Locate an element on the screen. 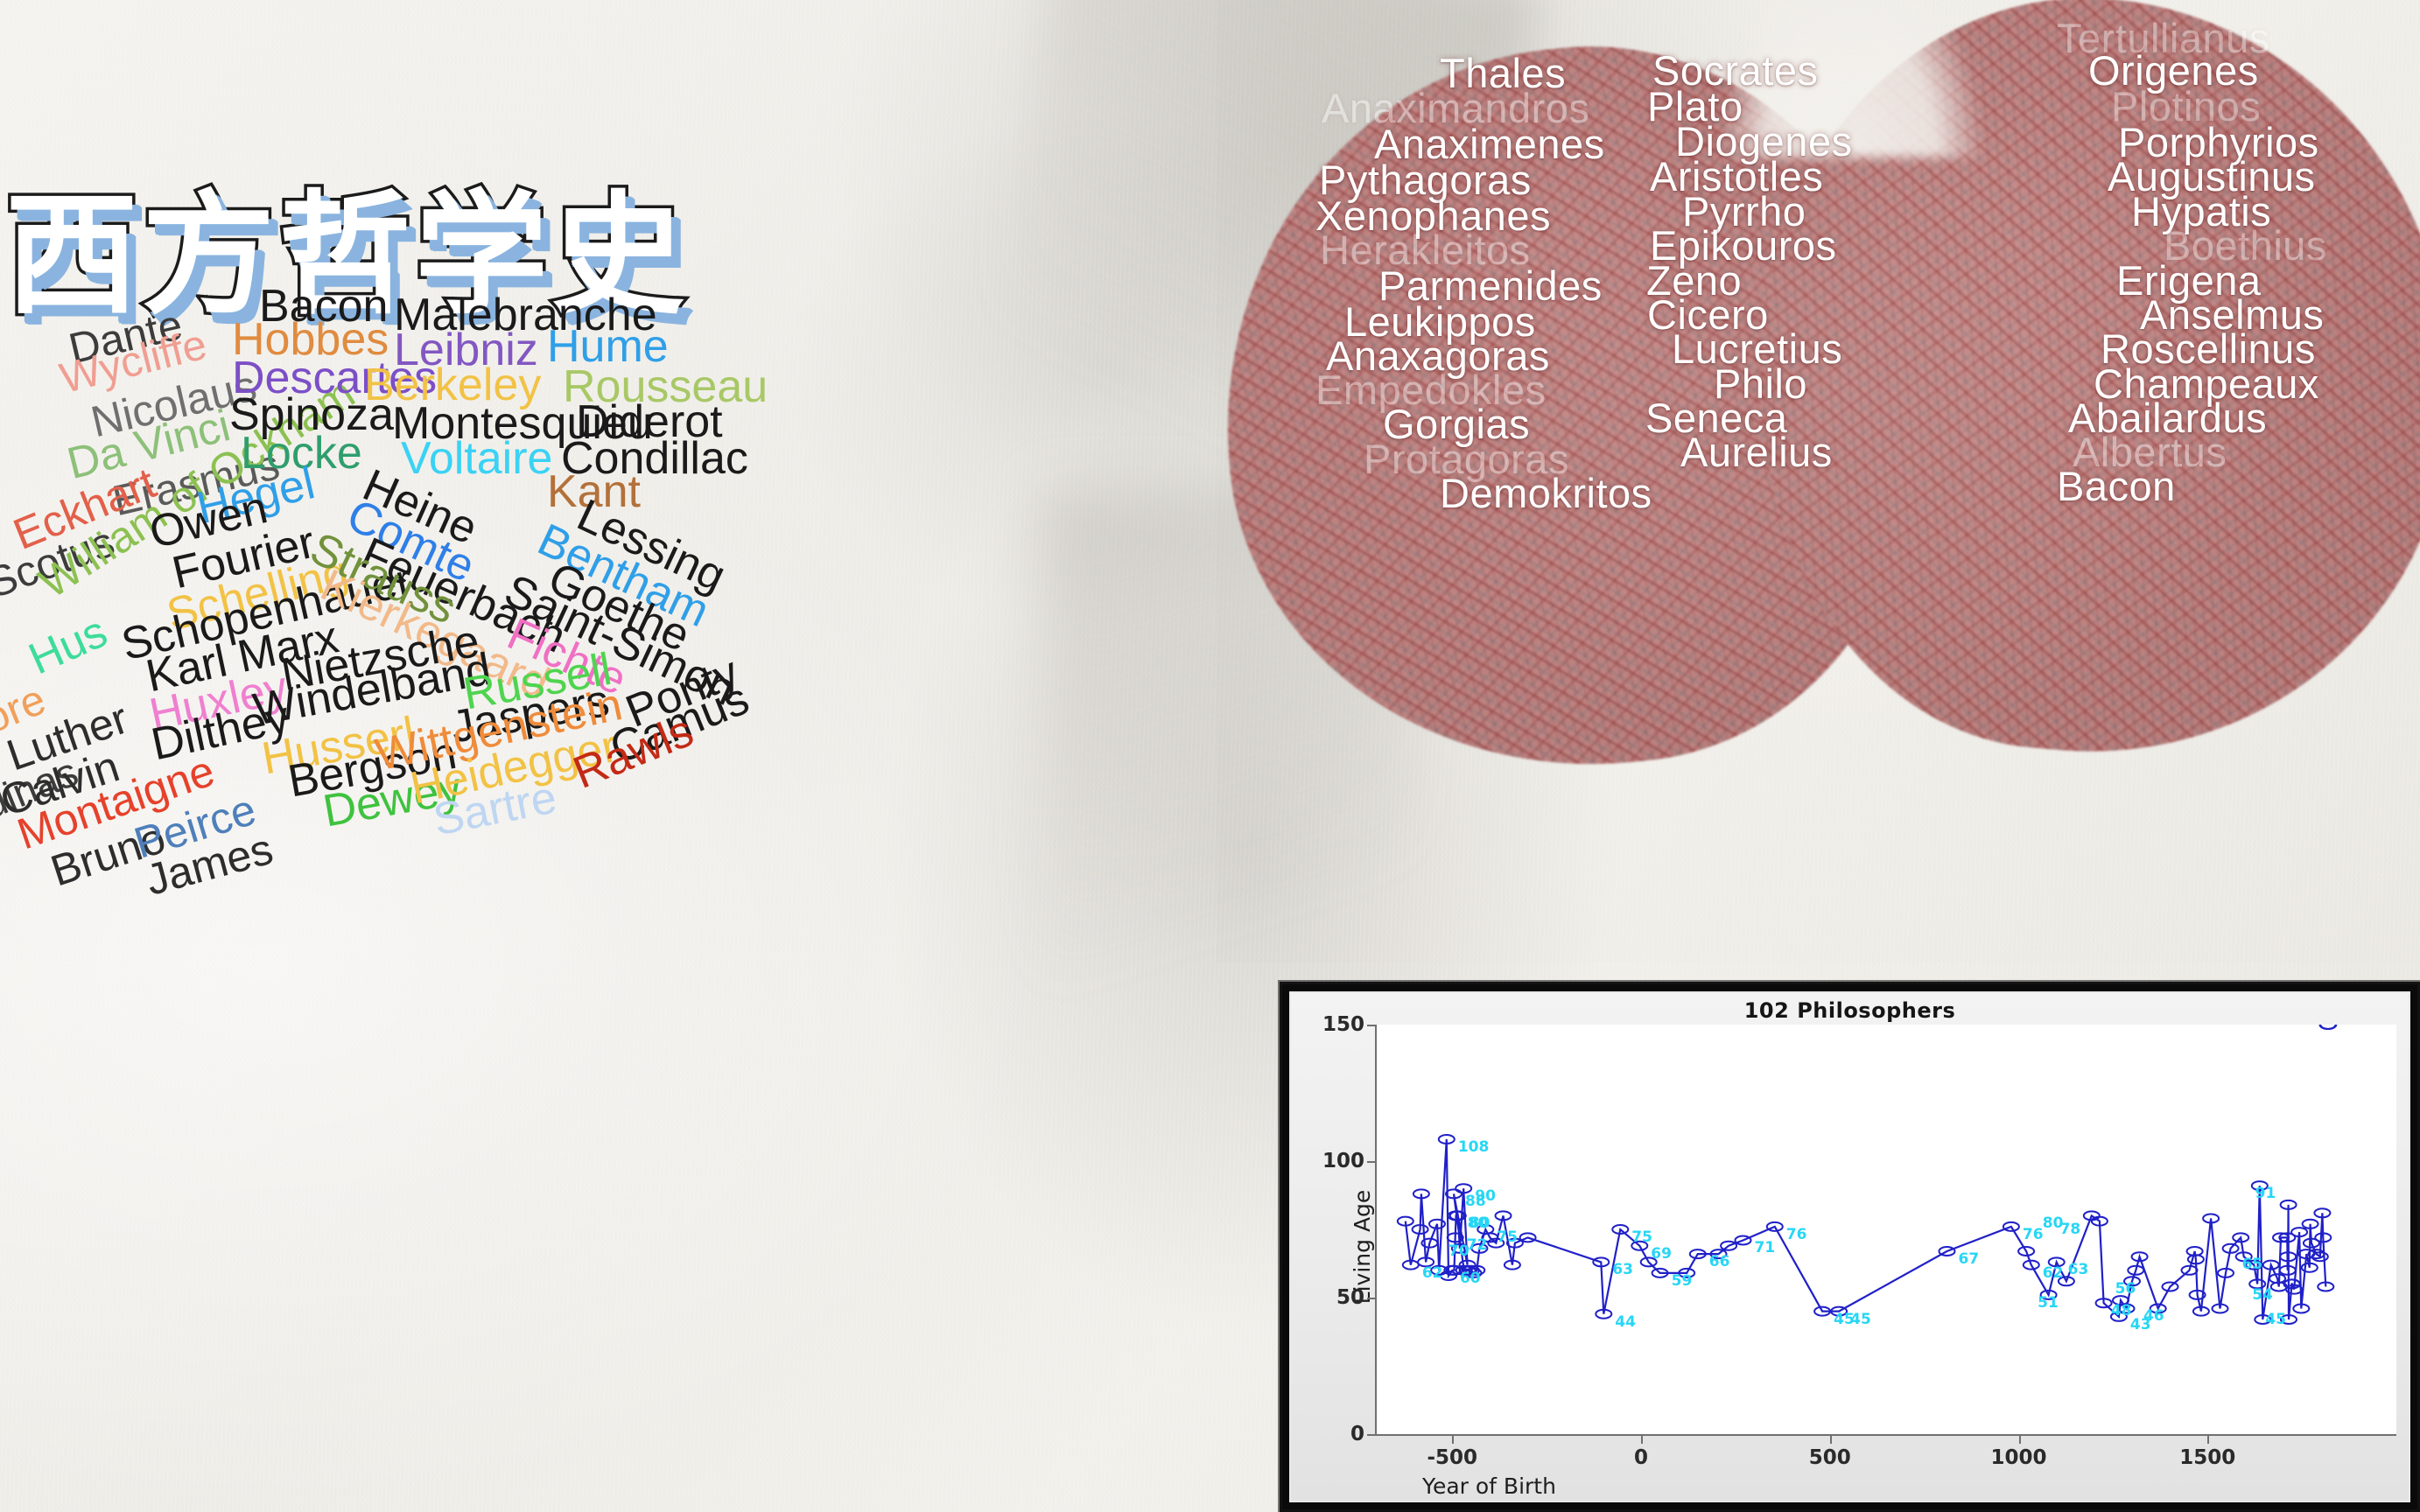 The image size is (2420, 1512). chart-x-axis-label: Year of Birth is located at coordinates (1489, 1486).